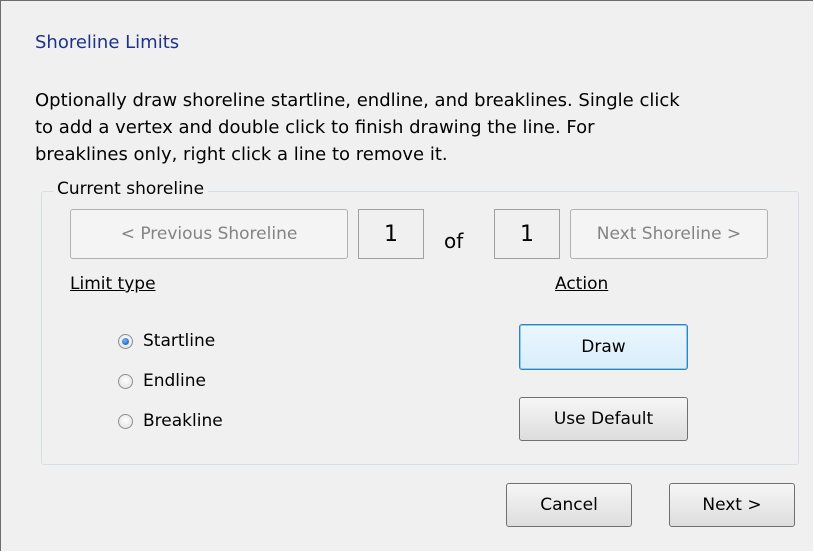  What do you see at coordinates (107, 42) in the screenshot?
I see `dialog-title: Shoreline Limits` at bounding box center [107, 42].